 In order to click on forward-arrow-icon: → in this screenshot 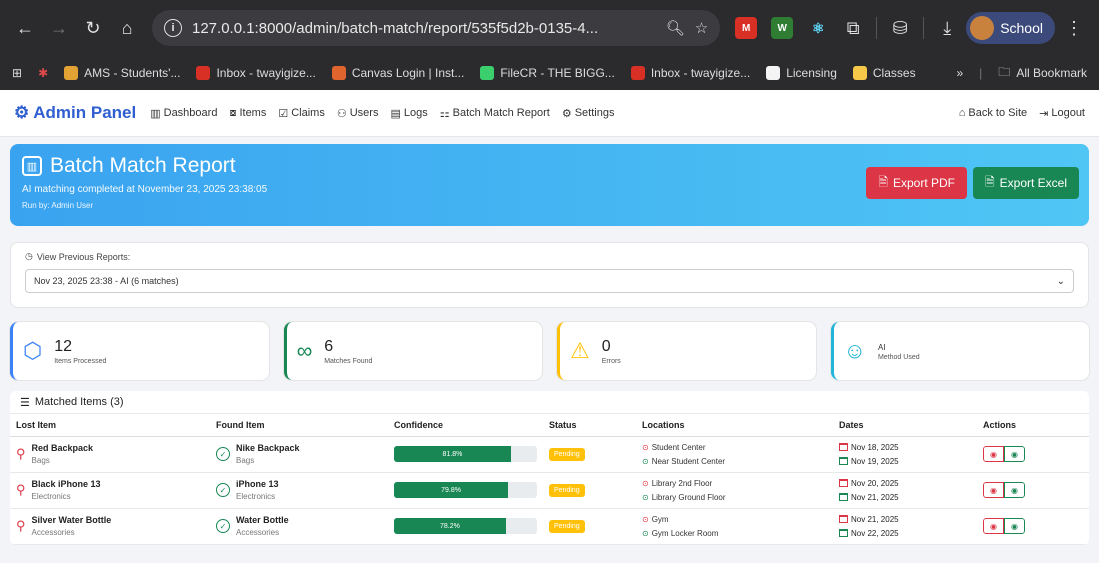, I will do `click(59, 28)`.